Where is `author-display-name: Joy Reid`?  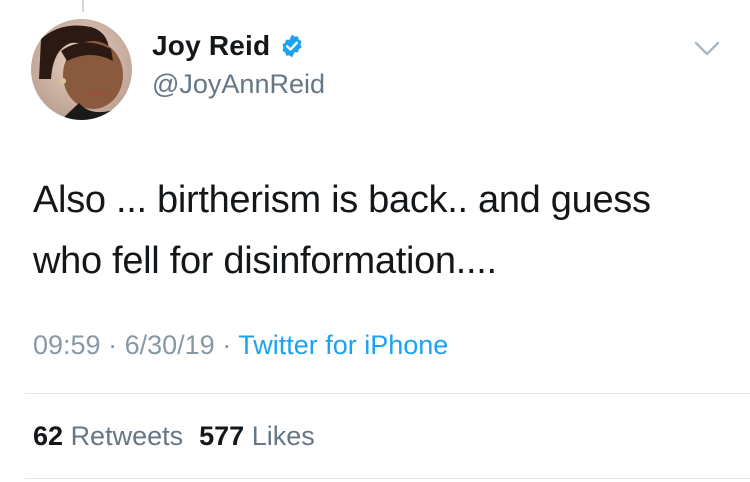
author-display-name: Joy Reid is located at coordinates (211, 46).